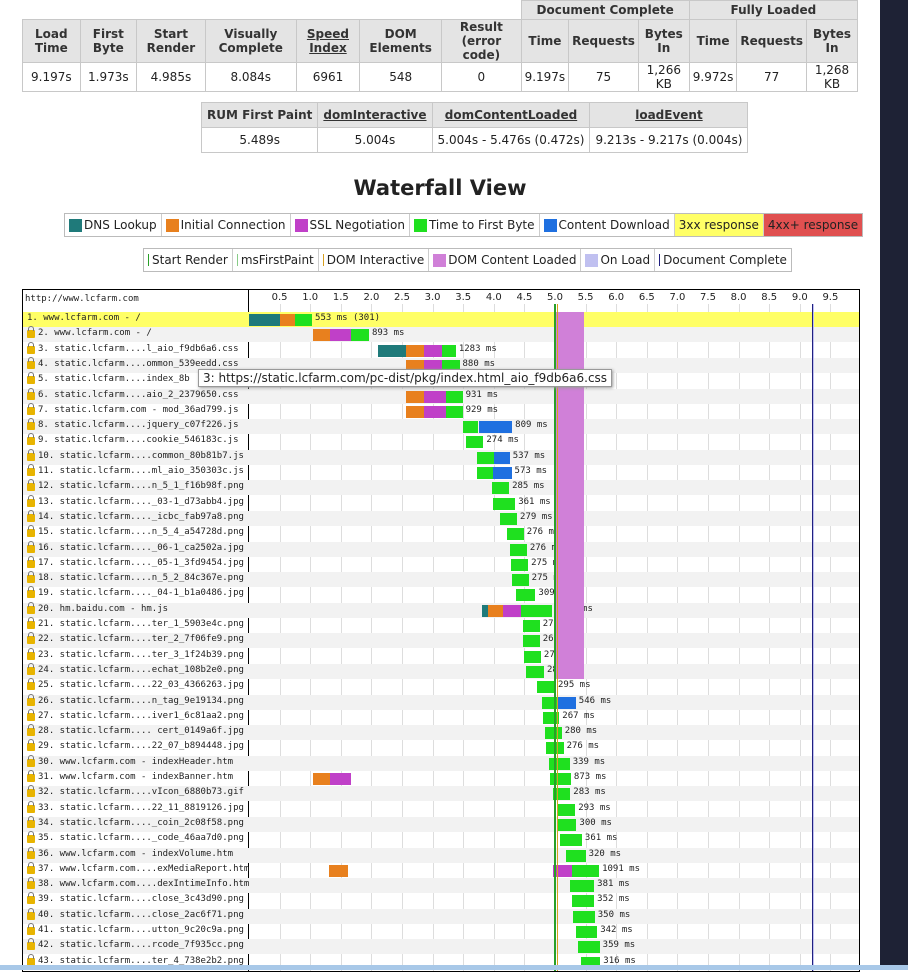  What do you see at coordinates (135, 745) in the screenshot?
I see `request-label: 29. static.lcfarm....22_07_b894448.jpg` at bounding box center [135, 745].